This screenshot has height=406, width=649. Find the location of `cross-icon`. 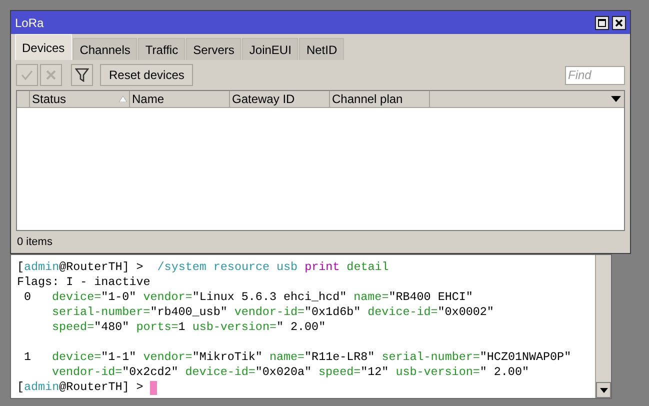

cross-icon is located at coordinates (51, 75).